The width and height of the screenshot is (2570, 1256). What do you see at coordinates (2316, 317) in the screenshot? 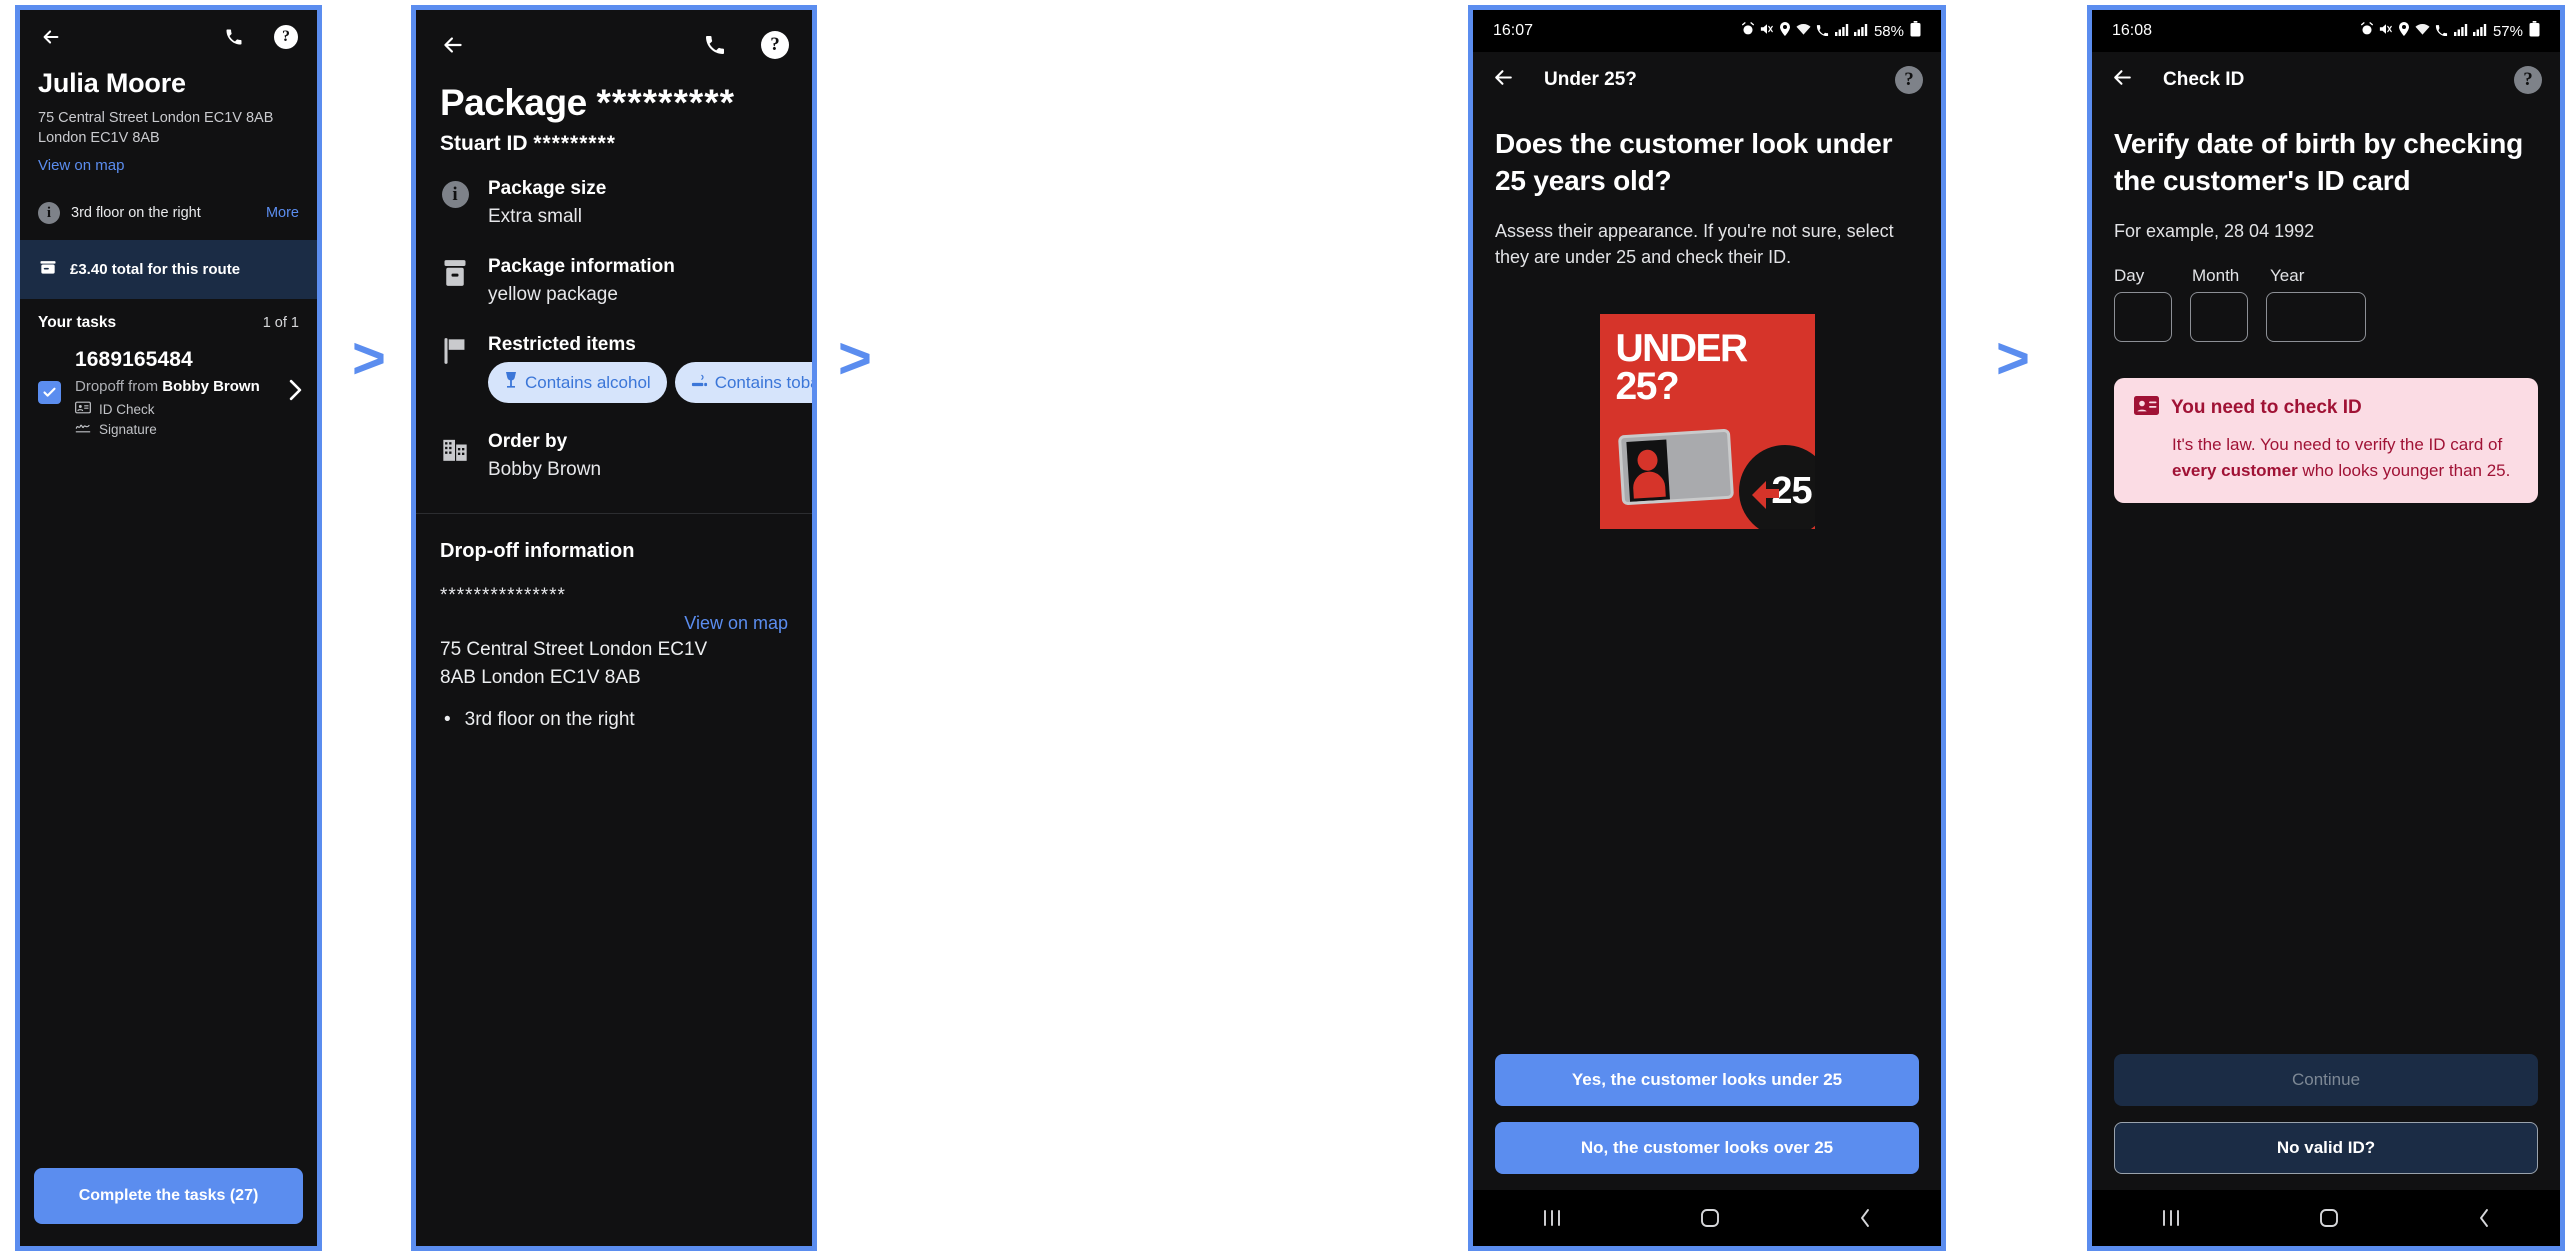
I see `year-input` at bounding box center [2316, 317].